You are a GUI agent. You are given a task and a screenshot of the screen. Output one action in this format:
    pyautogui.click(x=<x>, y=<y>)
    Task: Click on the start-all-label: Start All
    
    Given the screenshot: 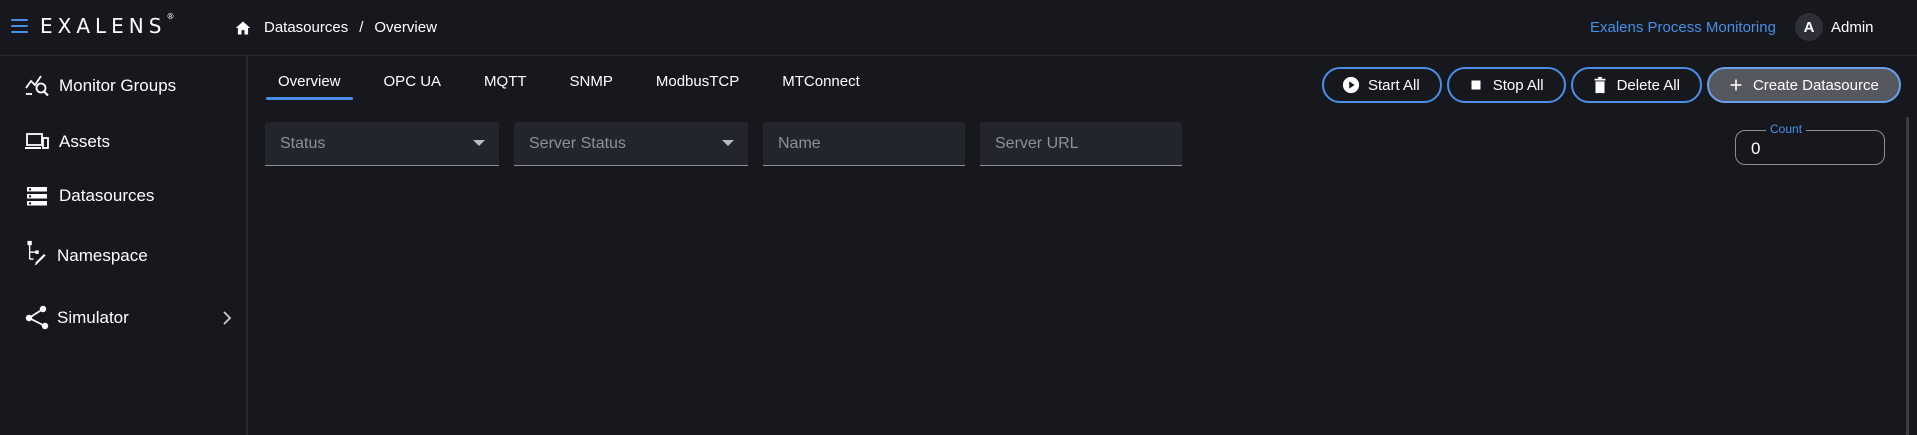 What is the action you would take?
    pyautogui.click(x=1394, y=85)
    